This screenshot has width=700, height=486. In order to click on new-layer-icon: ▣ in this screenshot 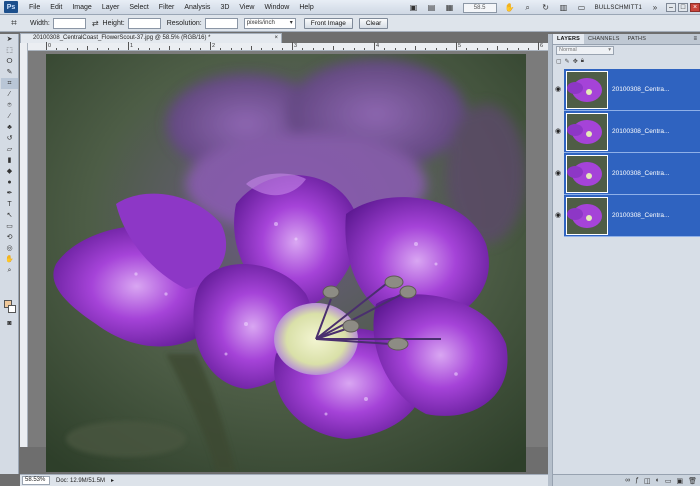, I will do `click(679, 481)`.